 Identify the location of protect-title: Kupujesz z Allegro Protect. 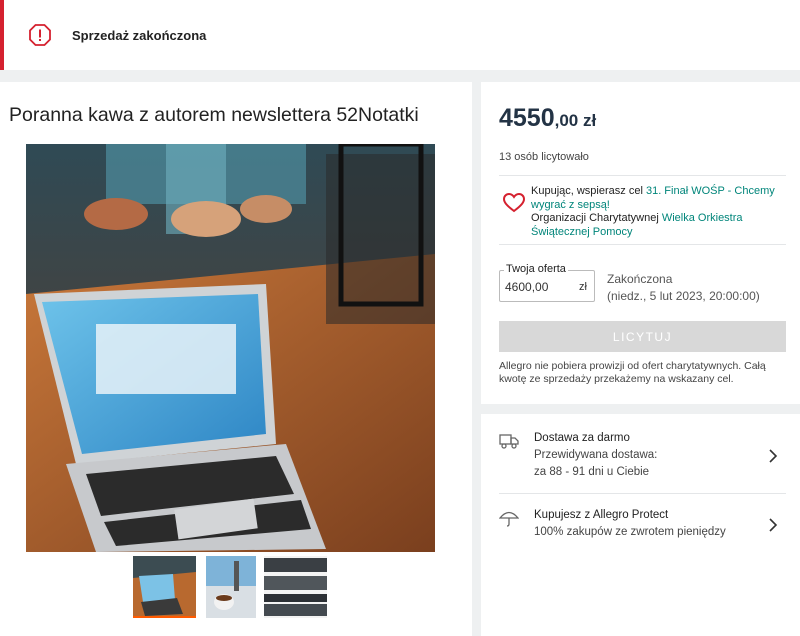
(601, 515).